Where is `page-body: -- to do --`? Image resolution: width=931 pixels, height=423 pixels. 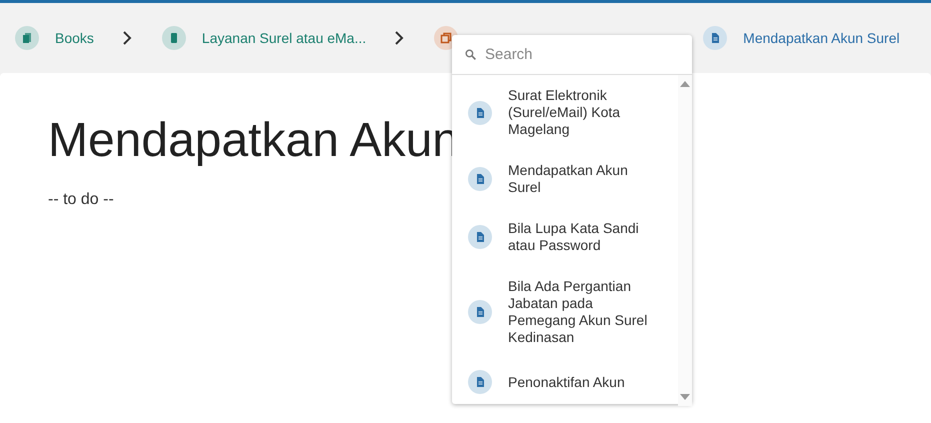 page-body: -- to do -- is located at coordinates (81, 200).